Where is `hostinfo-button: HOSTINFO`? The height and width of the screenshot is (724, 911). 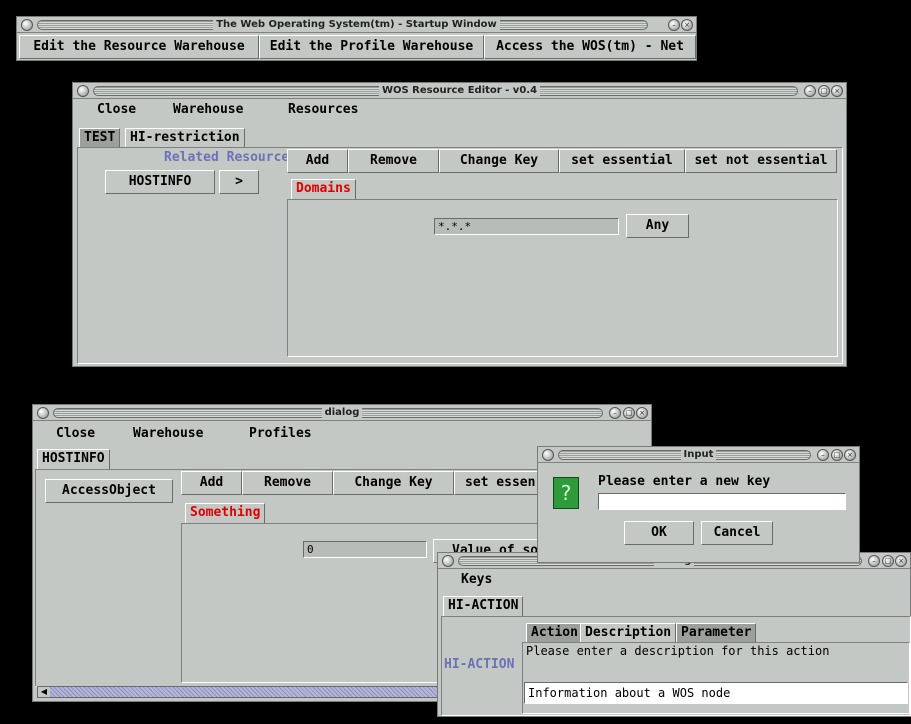
hostinfo-button: HOSTINFO is located at coordinates (160, 182).